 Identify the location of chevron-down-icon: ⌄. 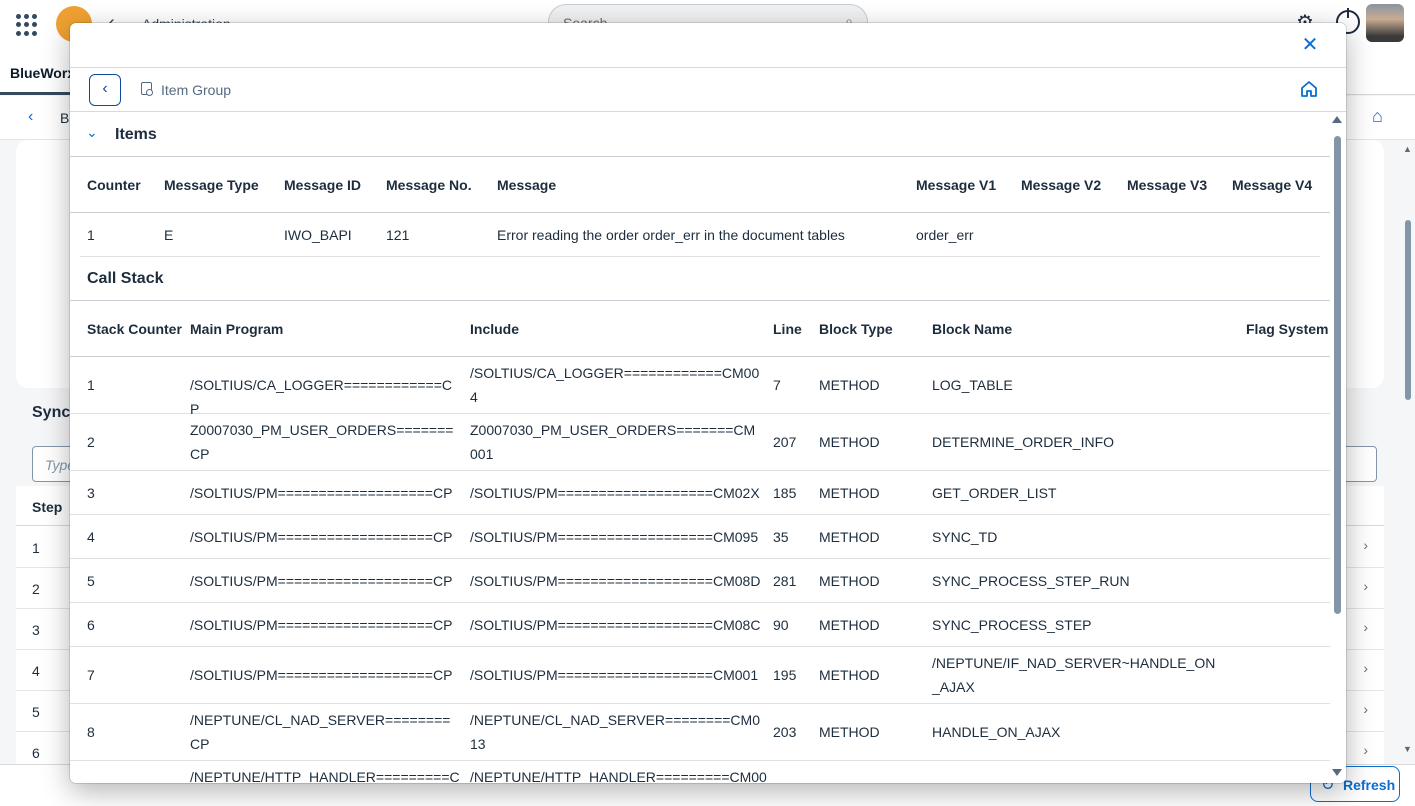
(92, 132).